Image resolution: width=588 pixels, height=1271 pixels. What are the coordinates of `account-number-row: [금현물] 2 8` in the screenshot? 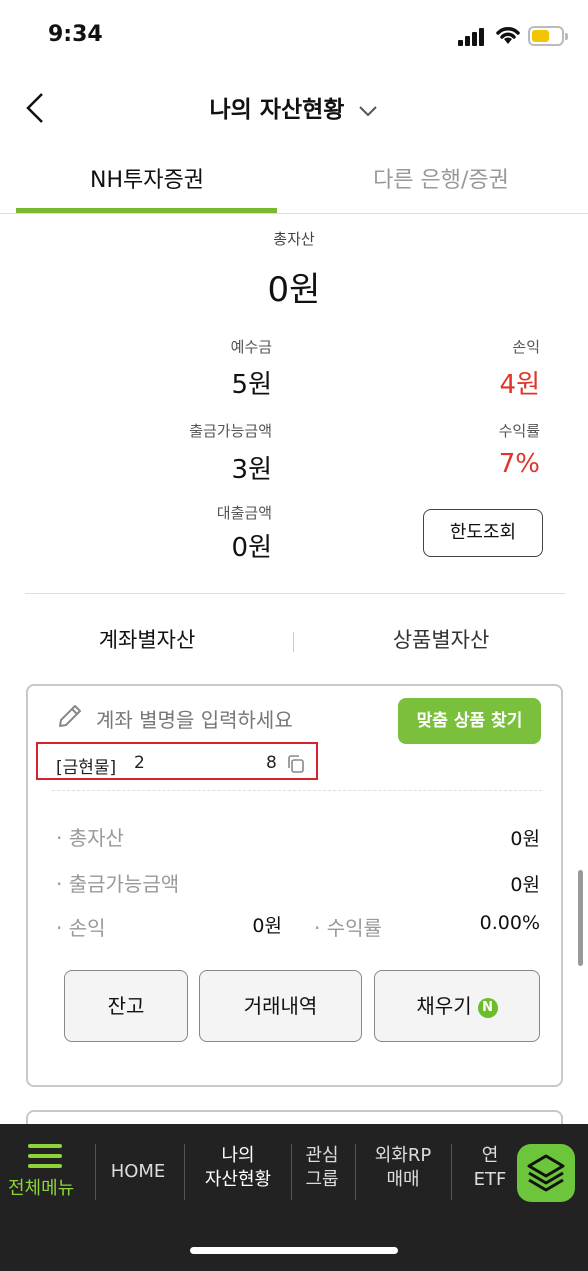 It's located at (177, 761).